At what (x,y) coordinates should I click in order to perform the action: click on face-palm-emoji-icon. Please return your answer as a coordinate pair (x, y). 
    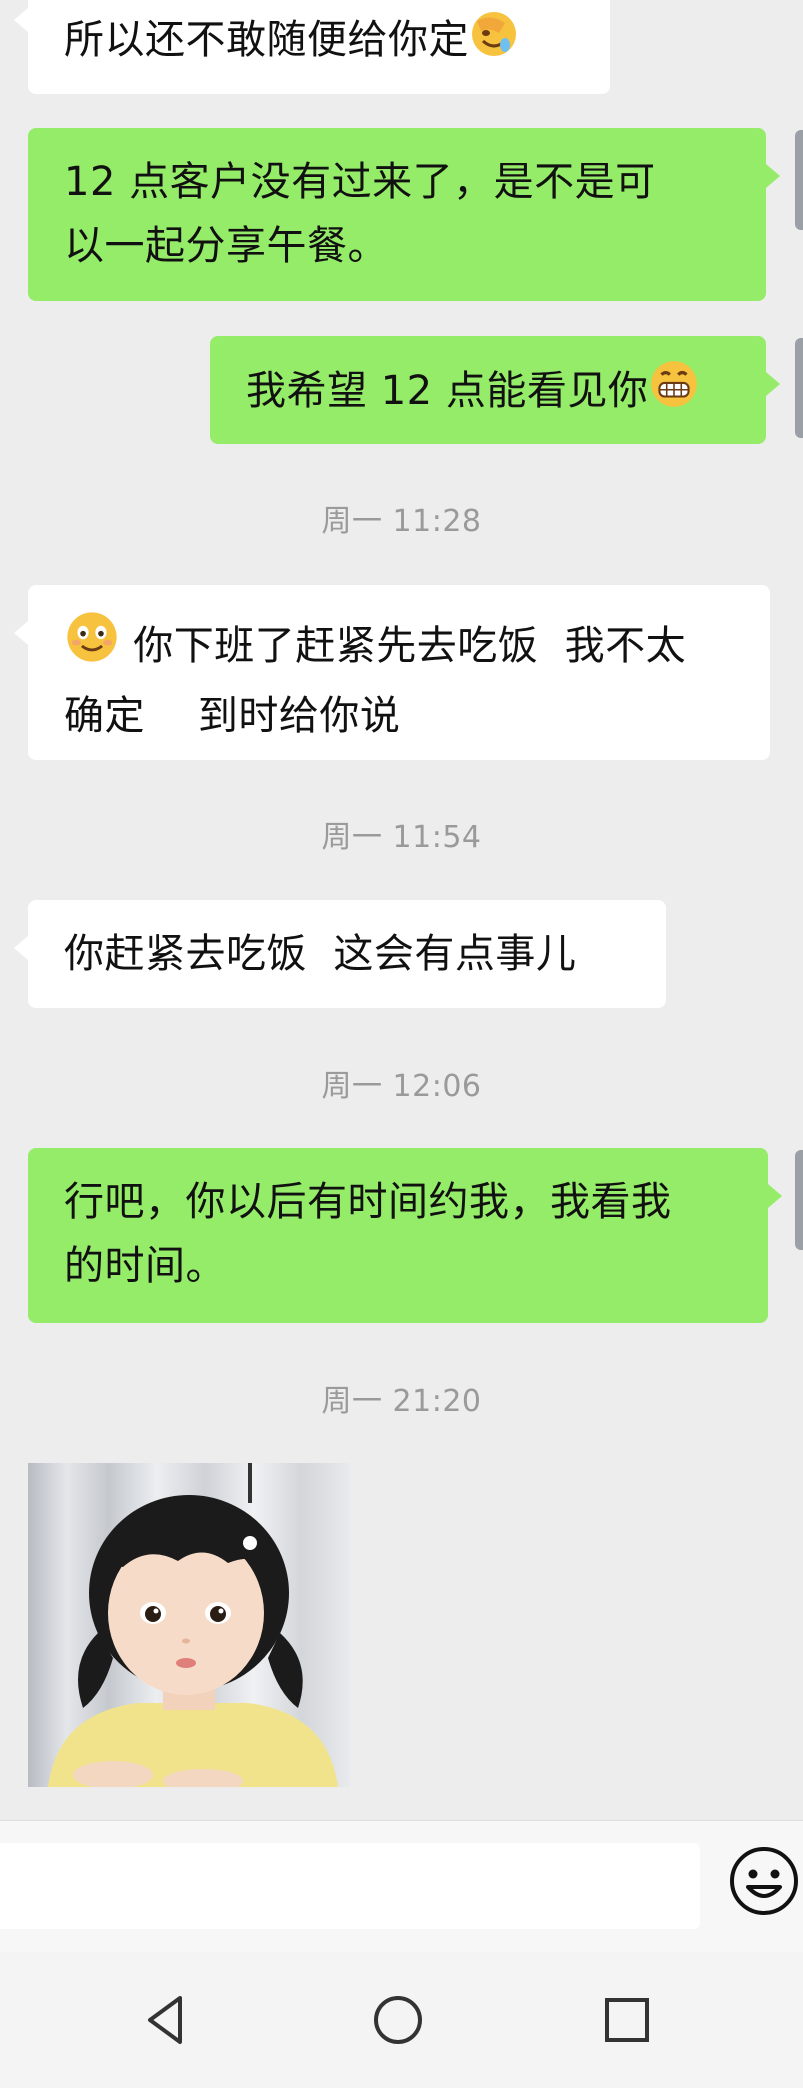
    Looking at the image, I should click on (494, 43).